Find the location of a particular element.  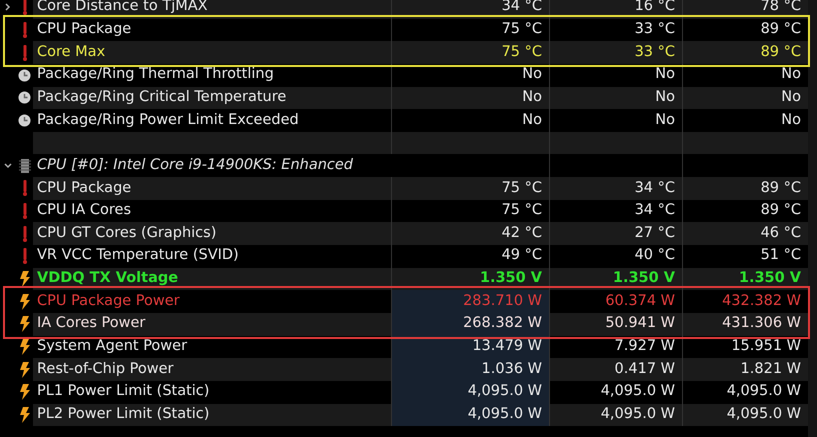

sensor-name-cell: Rest-of-Chip Power is located at coordinates (212, 369).